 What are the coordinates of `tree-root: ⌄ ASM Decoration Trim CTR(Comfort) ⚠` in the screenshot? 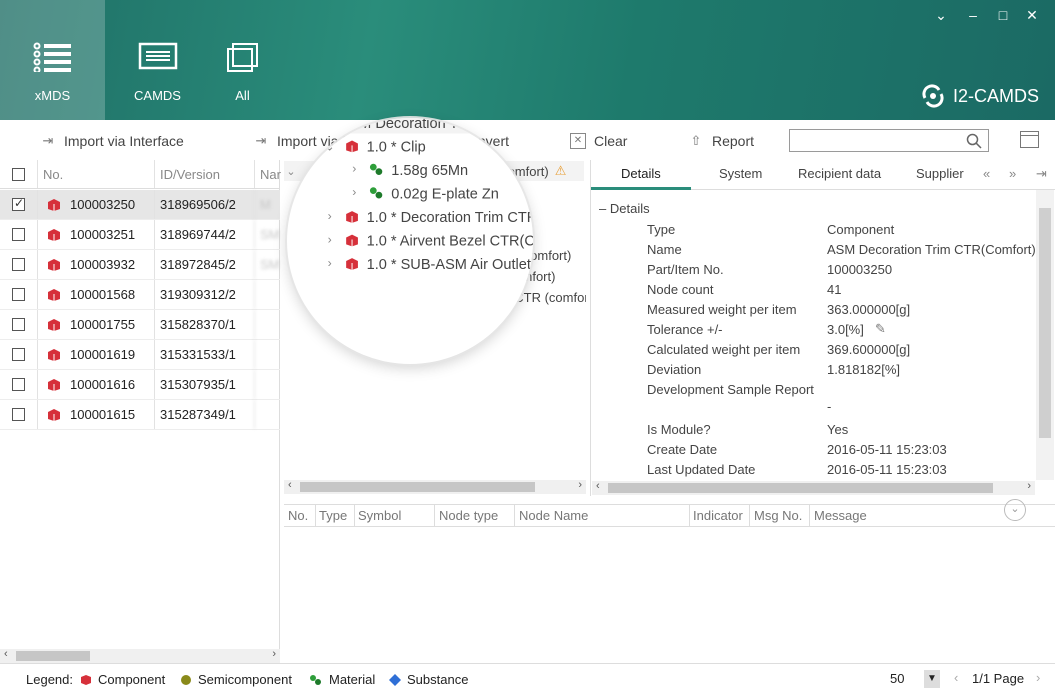 It's located at (434, 171).